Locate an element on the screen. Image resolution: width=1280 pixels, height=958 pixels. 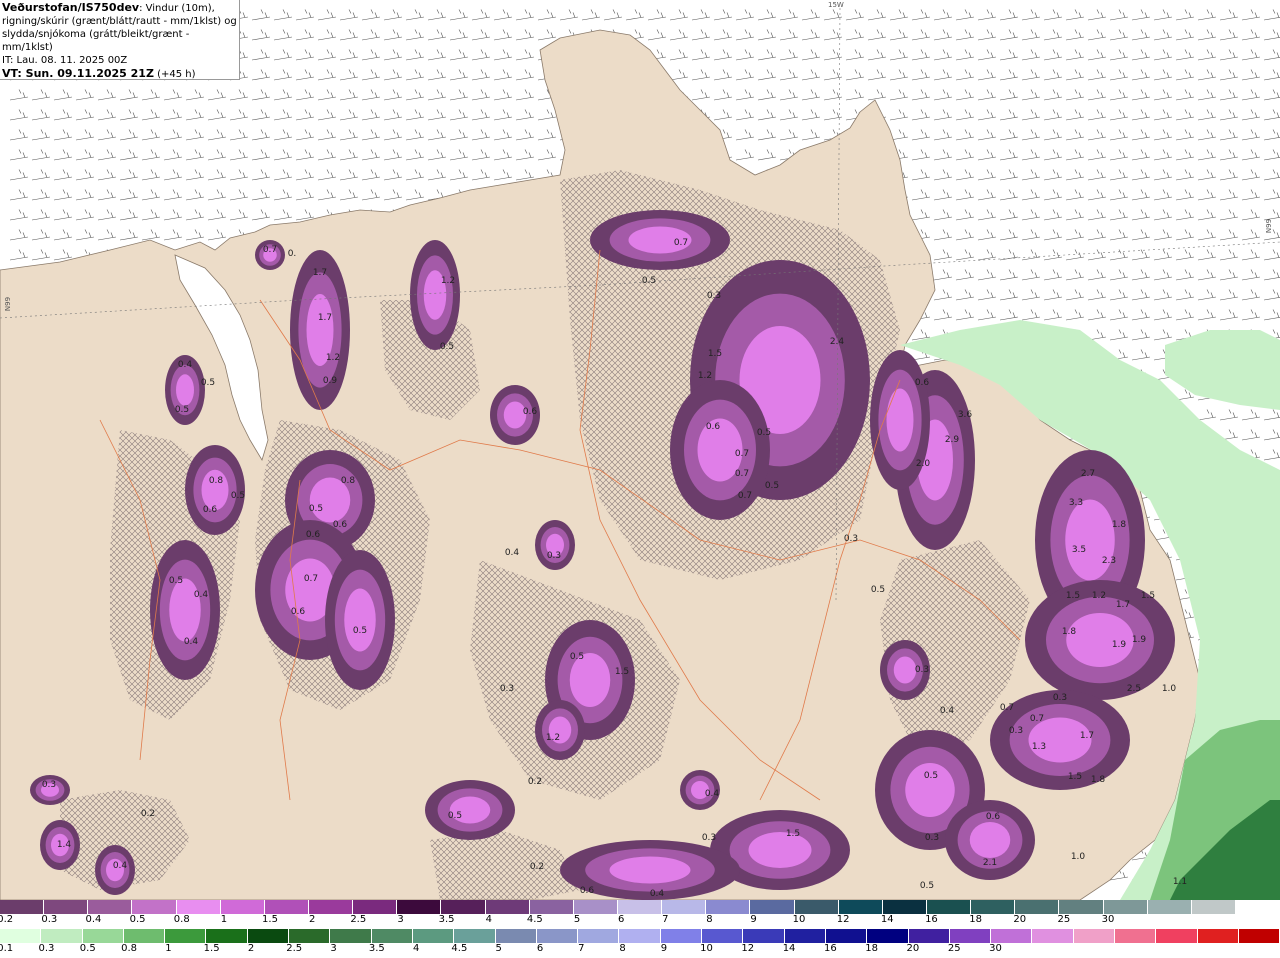
precip-value-label: 0.2 is located at coordinates (148, 814).